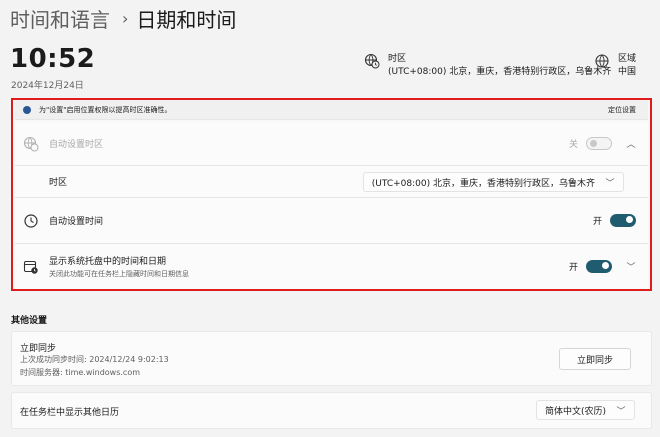 The height and width of the screenshot is (437, 660). What do you see at coordinates (119, 274) in the screenshot?
I see `tray-time-desc: 关闭此功能可在任务栏上隐藏时间和日期信息` at bounding box center [119, 274].